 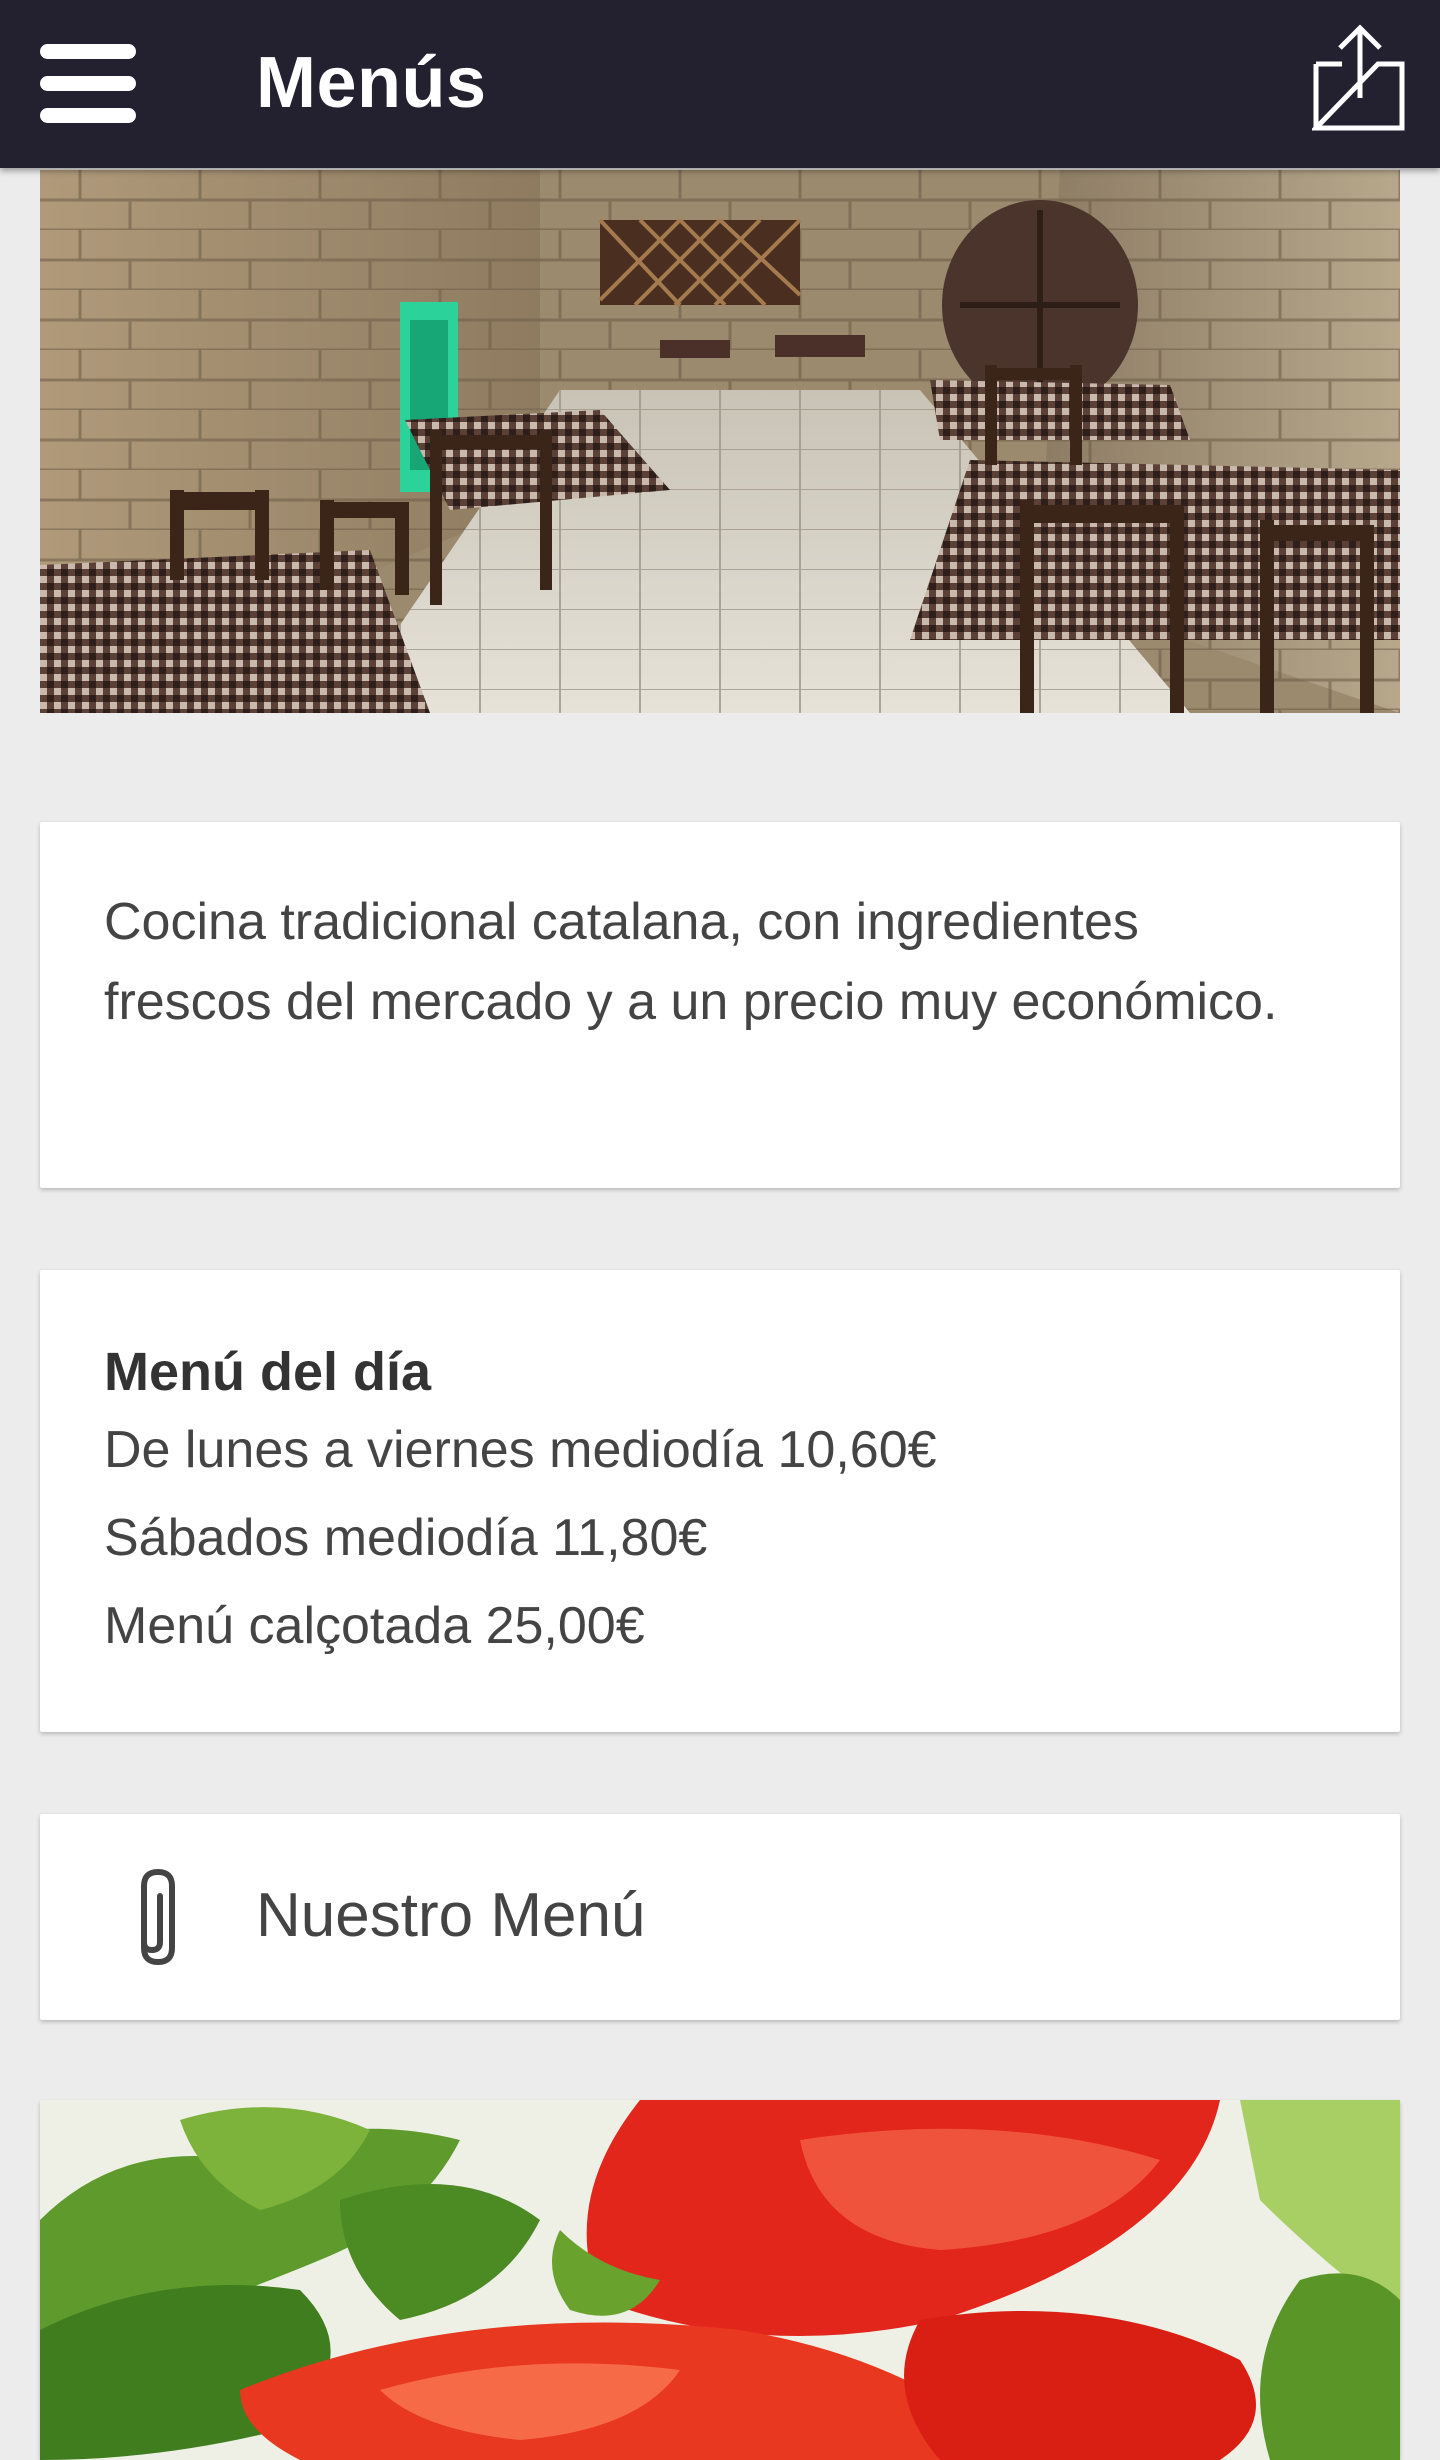 I want to click on app-bar: Menús, so click(x=720, y=84).